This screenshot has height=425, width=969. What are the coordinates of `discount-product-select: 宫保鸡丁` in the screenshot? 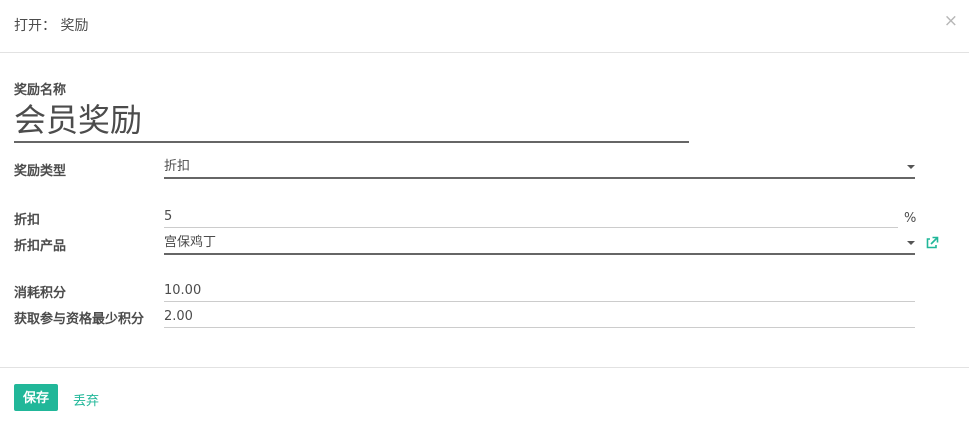 It's located at (539, 244).